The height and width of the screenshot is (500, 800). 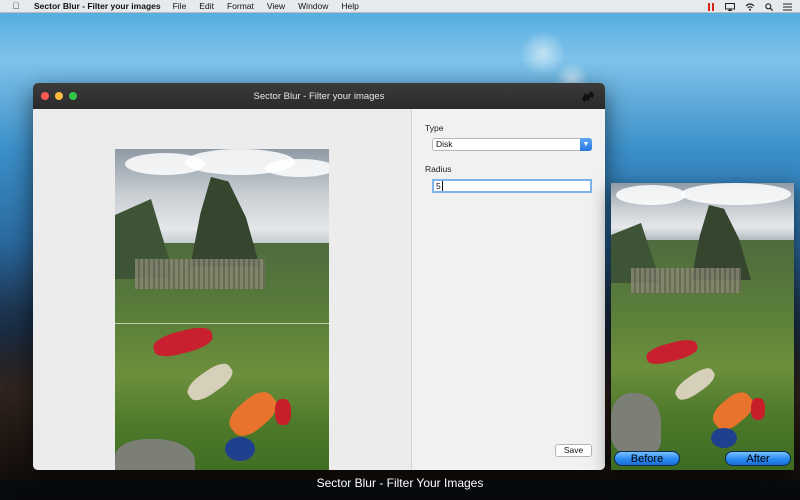 I want to click on menu-edit: Edit, so click(x=206, y=6).